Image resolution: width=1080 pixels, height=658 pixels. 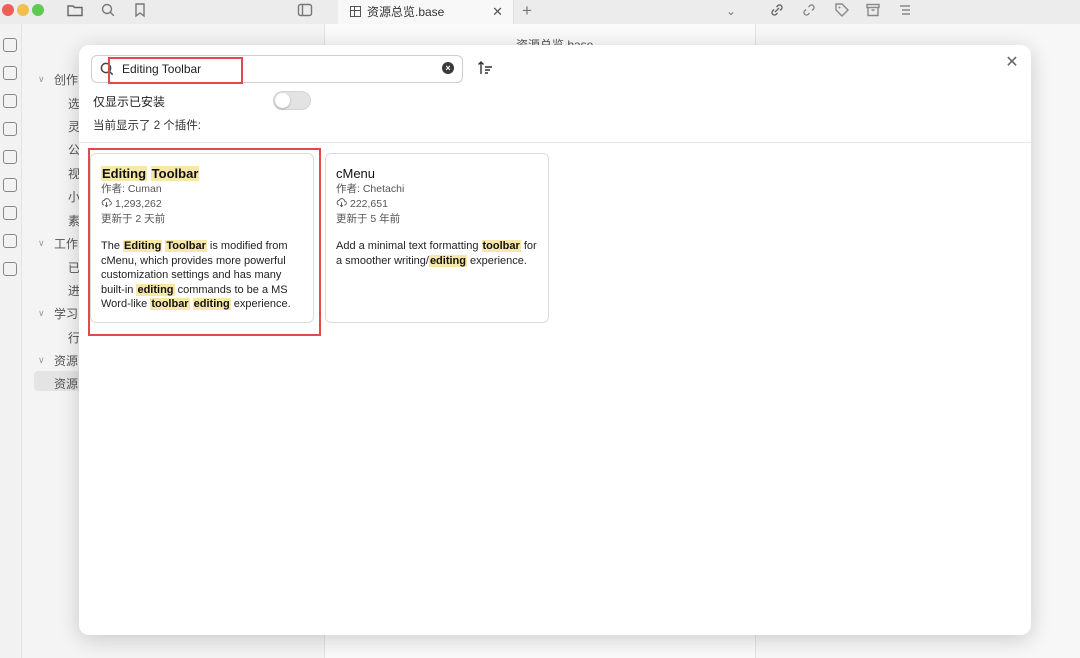 I want to click on modal-close-icon: ✕, so click(x=1012, y=63).